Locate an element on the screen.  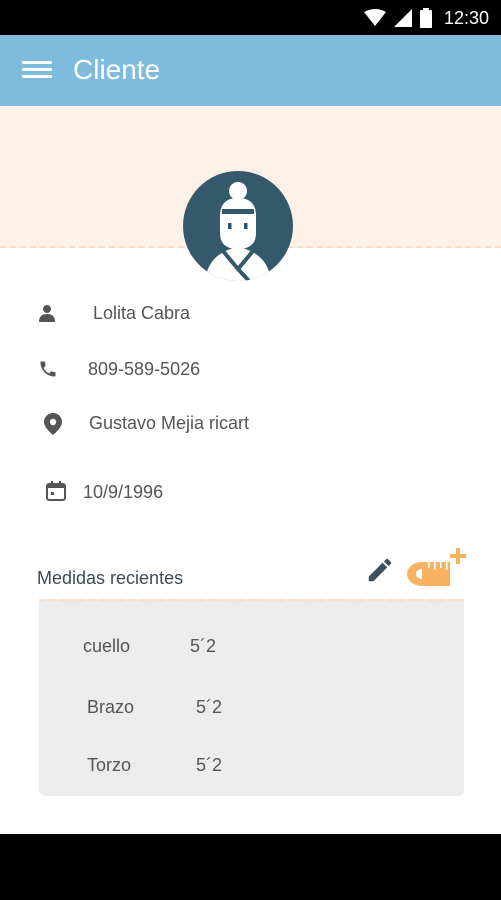
signal-icon is located at coordinates (402, 18).